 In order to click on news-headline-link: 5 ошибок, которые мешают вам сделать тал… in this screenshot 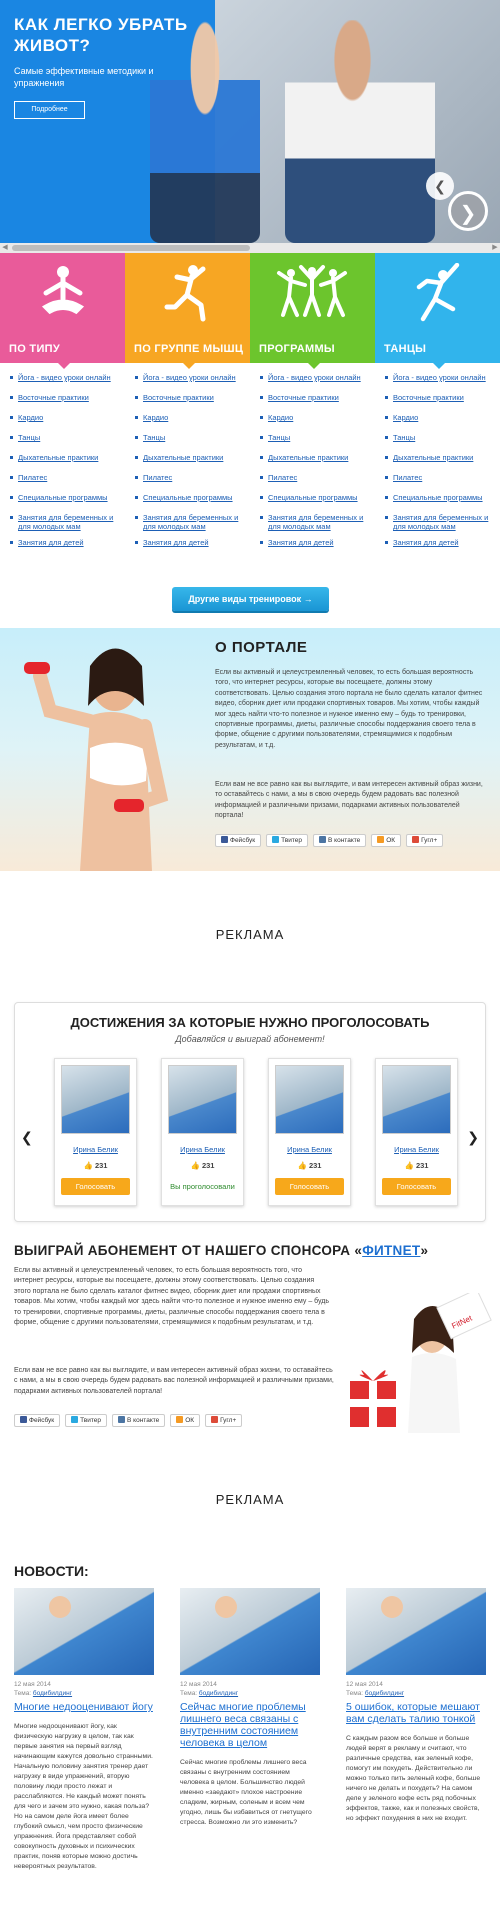, I will do `click(416, 1713)`.